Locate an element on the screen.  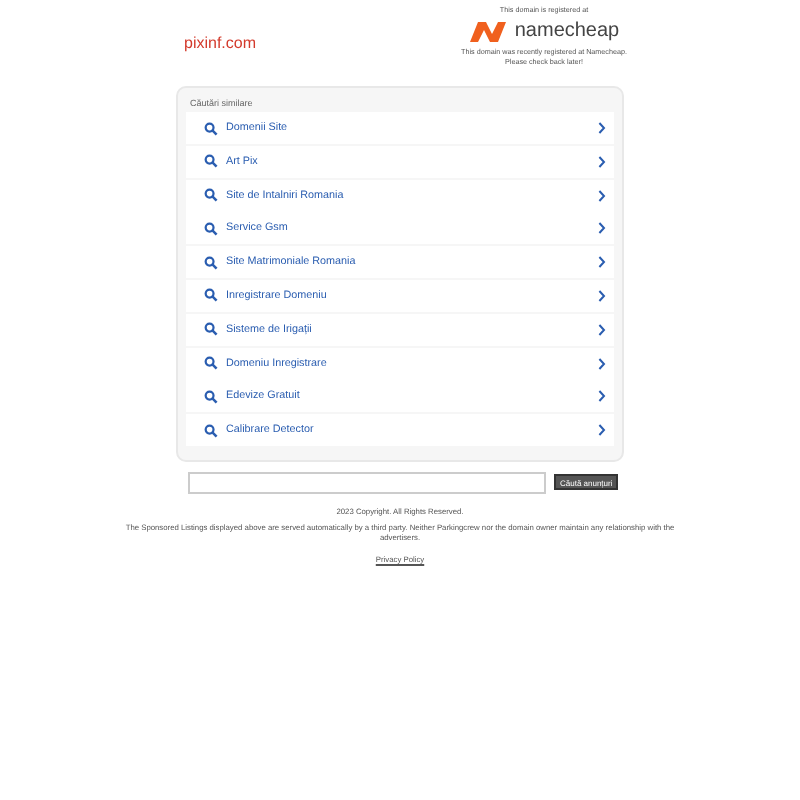
domain-name: pixinf.com is located at coordinates (220, 45).